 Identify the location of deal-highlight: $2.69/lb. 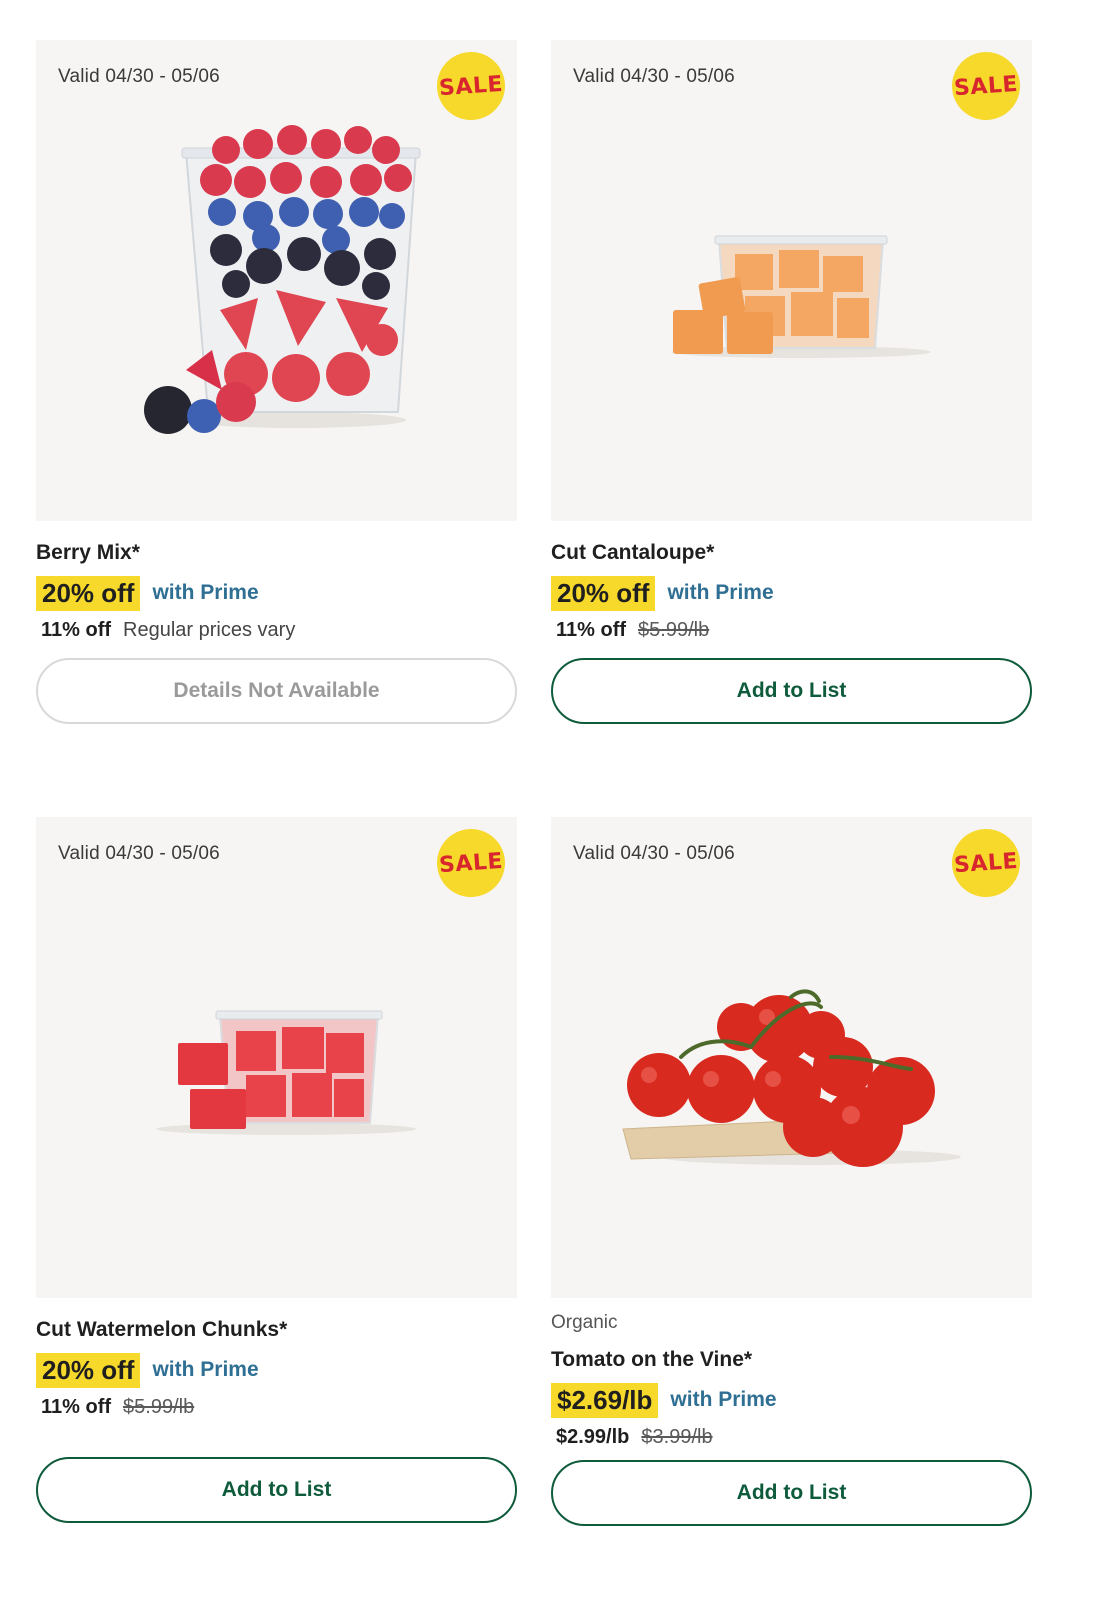
(605, 1400).